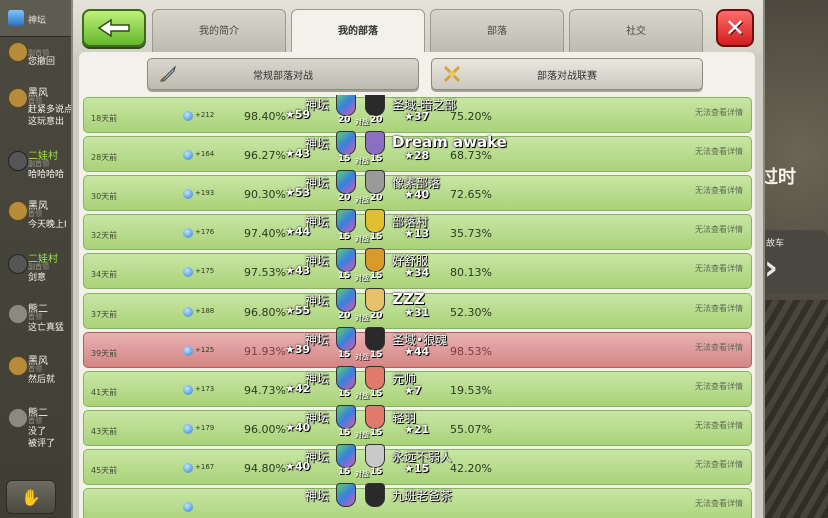 This screenshot has width=828, height=518. Describe the element at coordinates (46, 122) in the screenshot. I see `chat-text: 这玩意出` at that location.